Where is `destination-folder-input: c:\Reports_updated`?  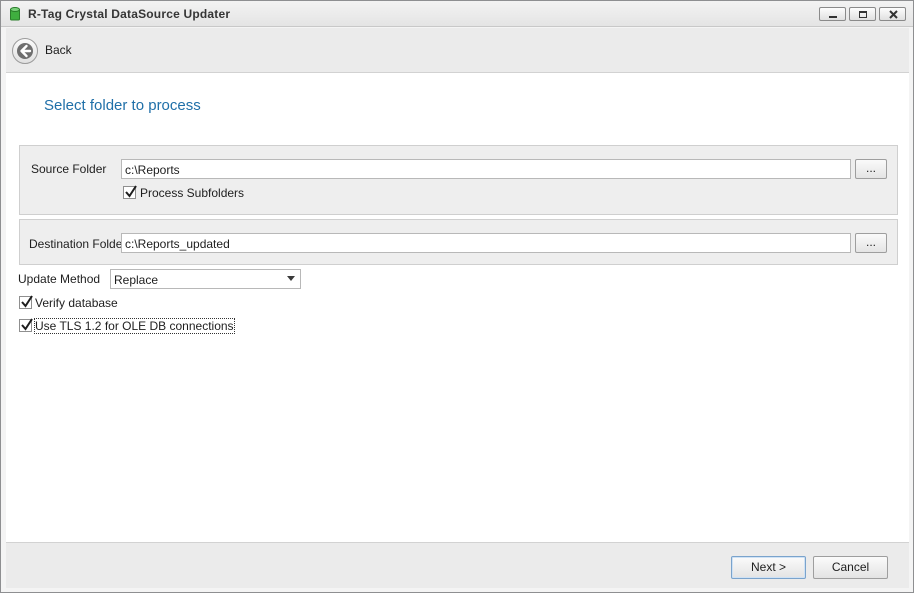 destination-folder-input: c:\Reports_updated is located at coordinates (486, 243).